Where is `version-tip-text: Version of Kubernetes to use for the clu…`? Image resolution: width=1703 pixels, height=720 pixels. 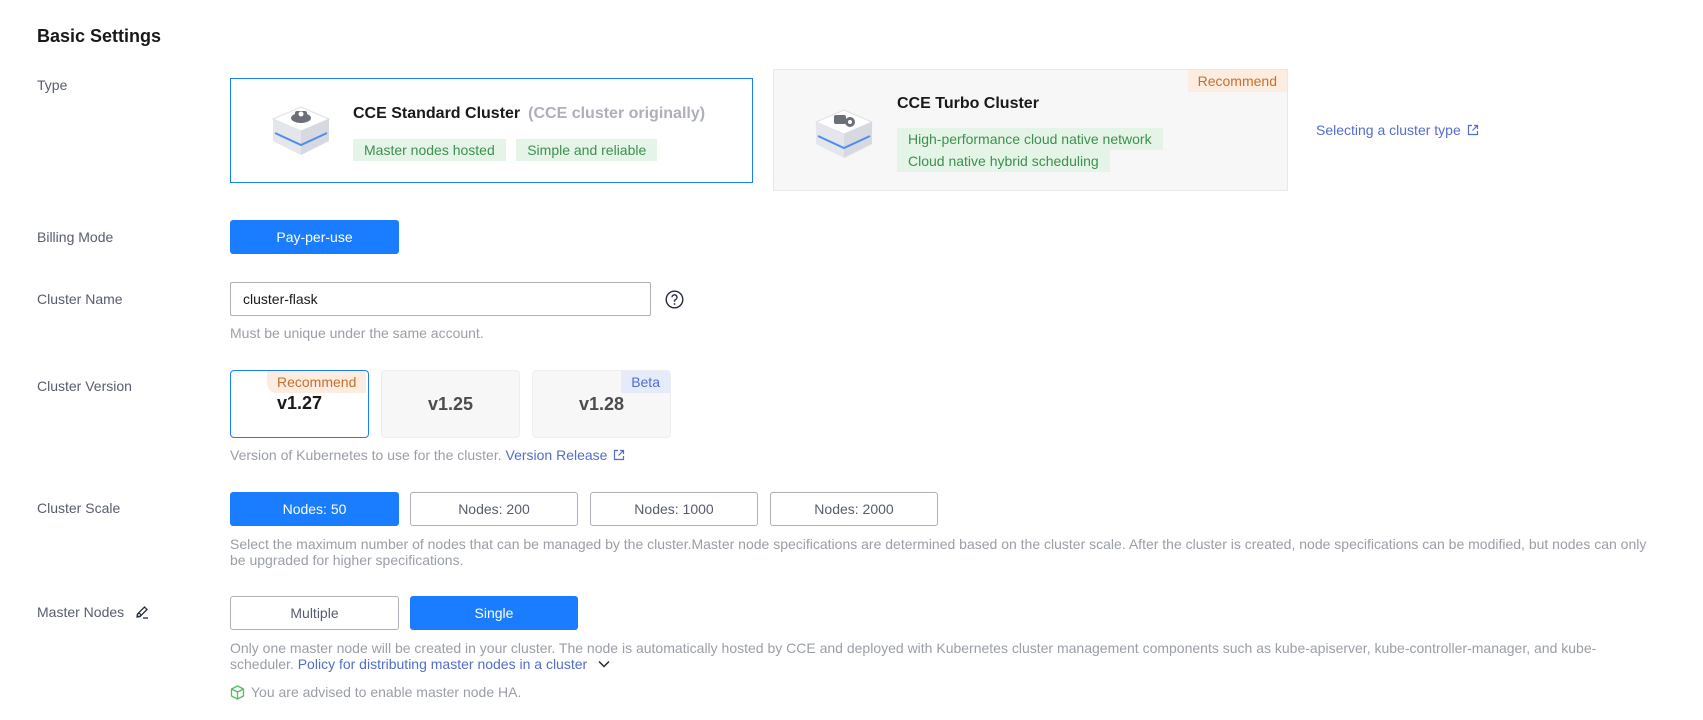 version-tip-text: Version of Kubernetes to use for the clu… is located at coordinates (366, 455).